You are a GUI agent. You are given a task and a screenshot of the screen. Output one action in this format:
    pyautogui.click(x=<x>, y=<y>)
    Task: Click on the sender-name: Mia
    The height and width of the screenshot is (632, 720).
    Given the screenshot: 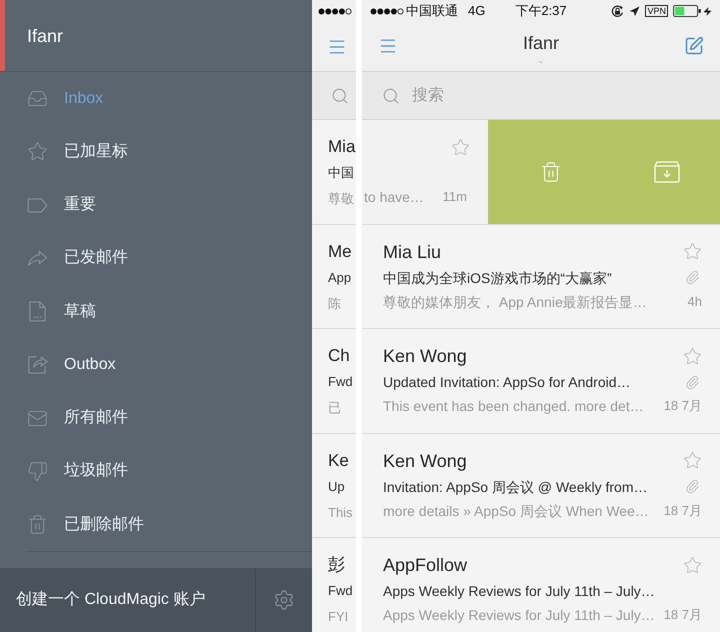 What is the action you would take?
    pyautogui.click(x=342, y=147)
    